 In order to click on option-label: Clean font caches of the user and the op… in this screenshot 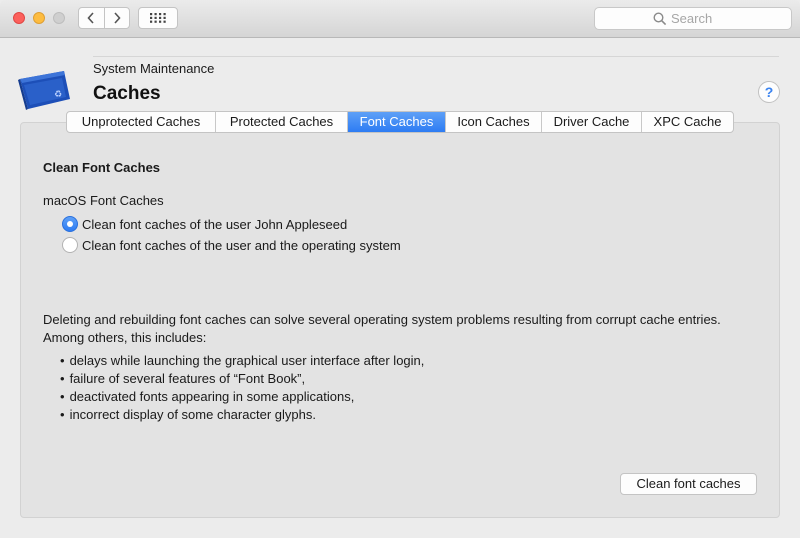, I will do `click(241, 245)`.